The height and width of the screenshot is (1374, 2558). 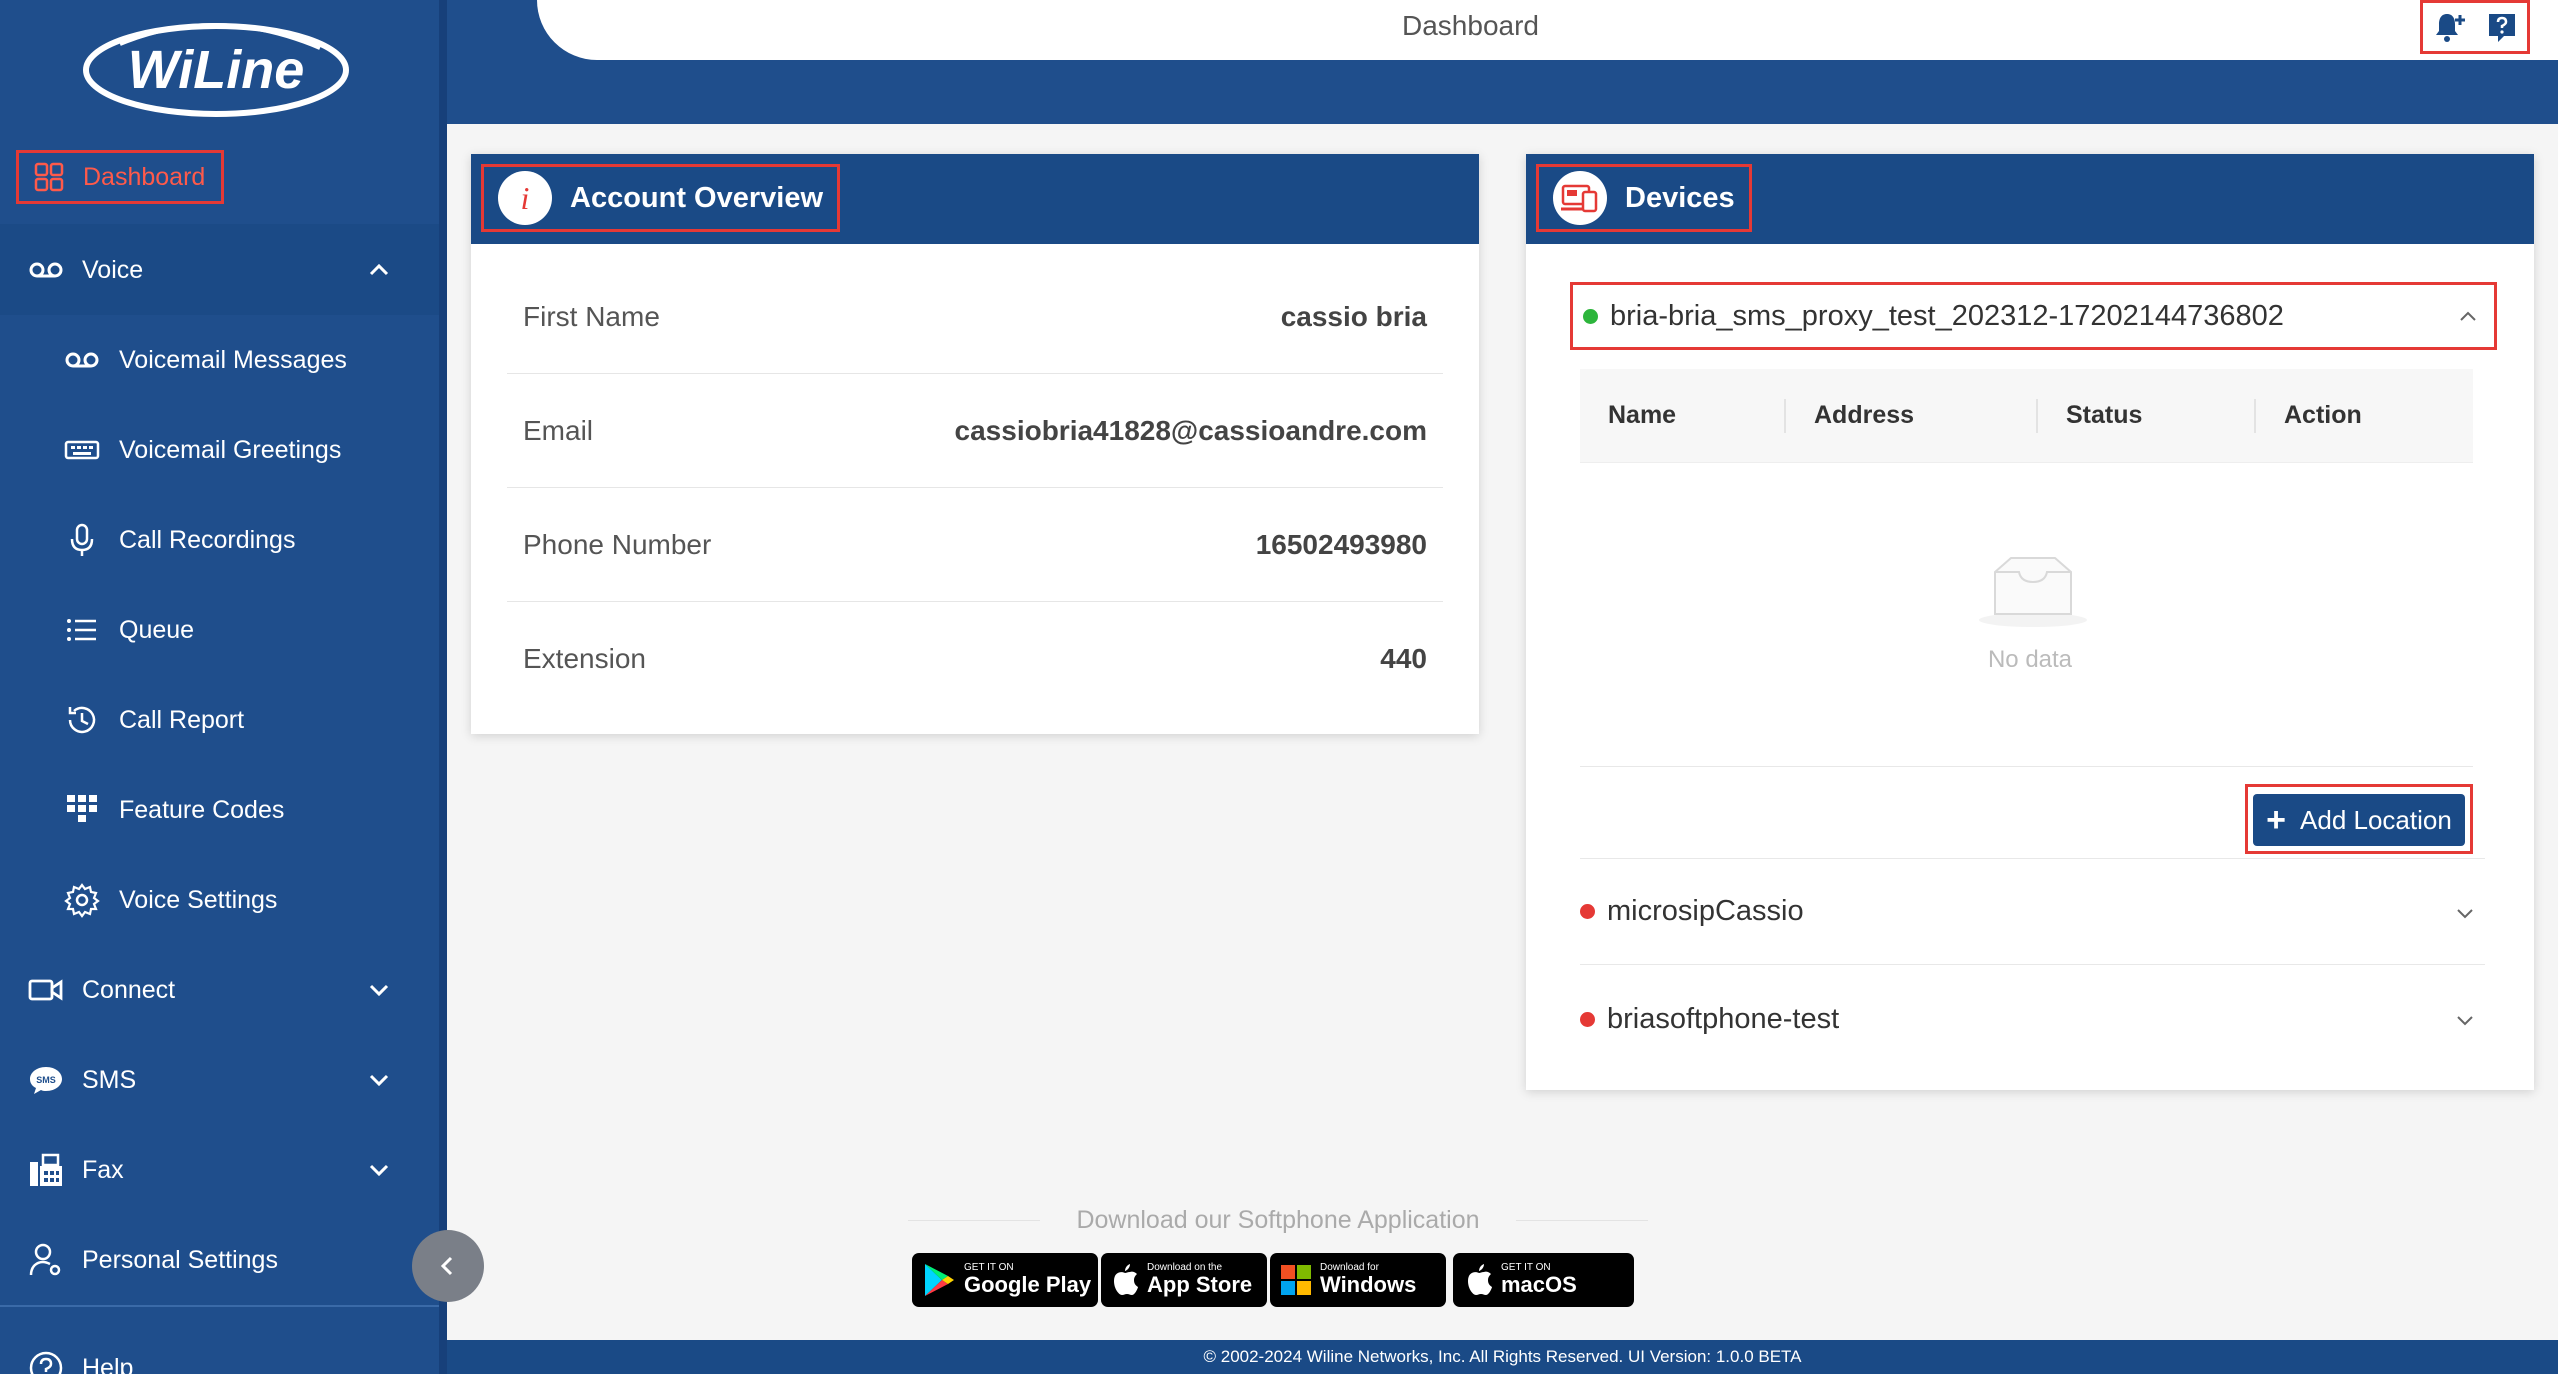 I want to click on column-header-action: Action, so click(x=2323, y=415).